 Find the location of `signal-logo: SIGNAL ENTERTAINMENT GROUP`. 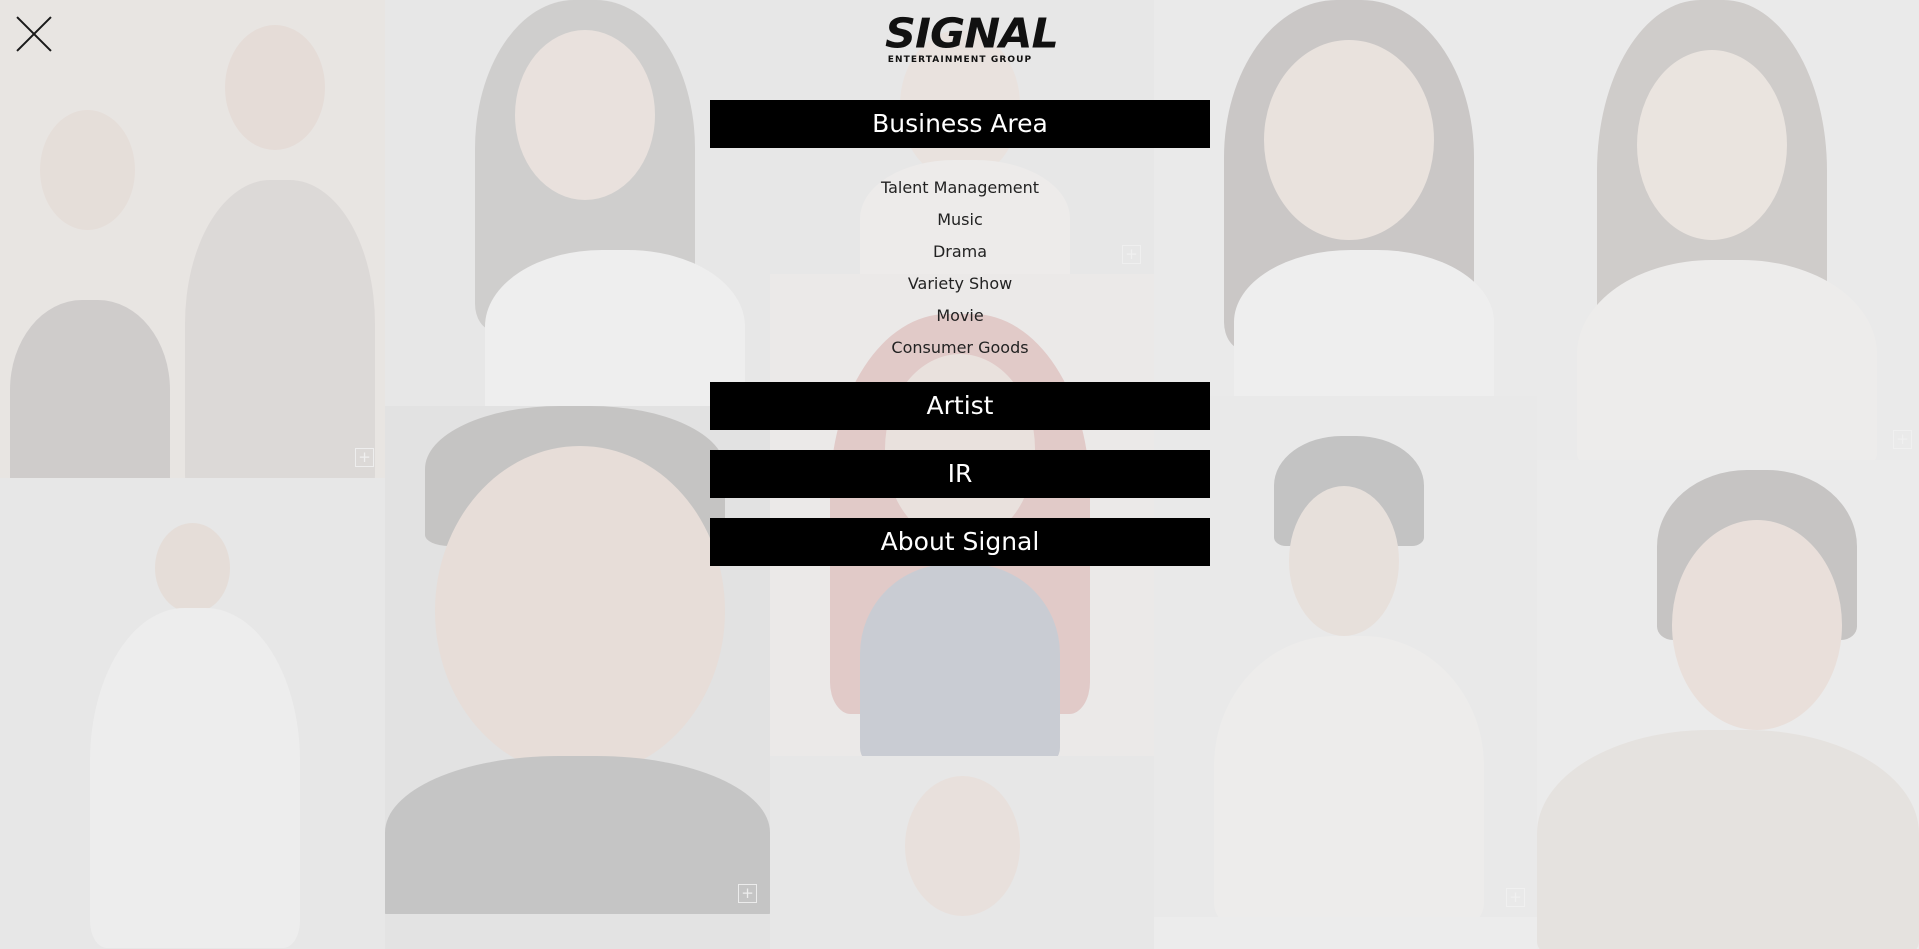

signal-logo: SIGNAL ENTERTAINMENT GROUP is located at coordinates (972, 38).